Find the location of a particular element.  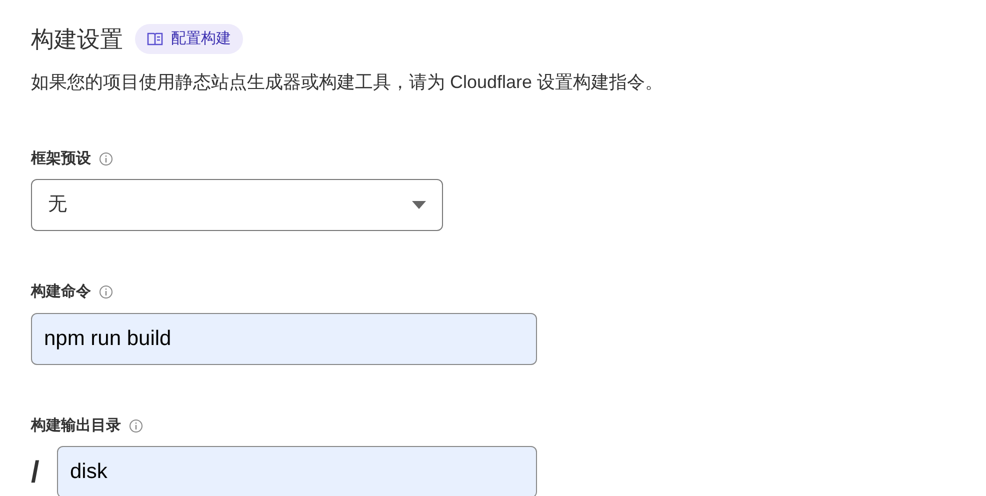

book-icon is located at coordinates (155, 39).